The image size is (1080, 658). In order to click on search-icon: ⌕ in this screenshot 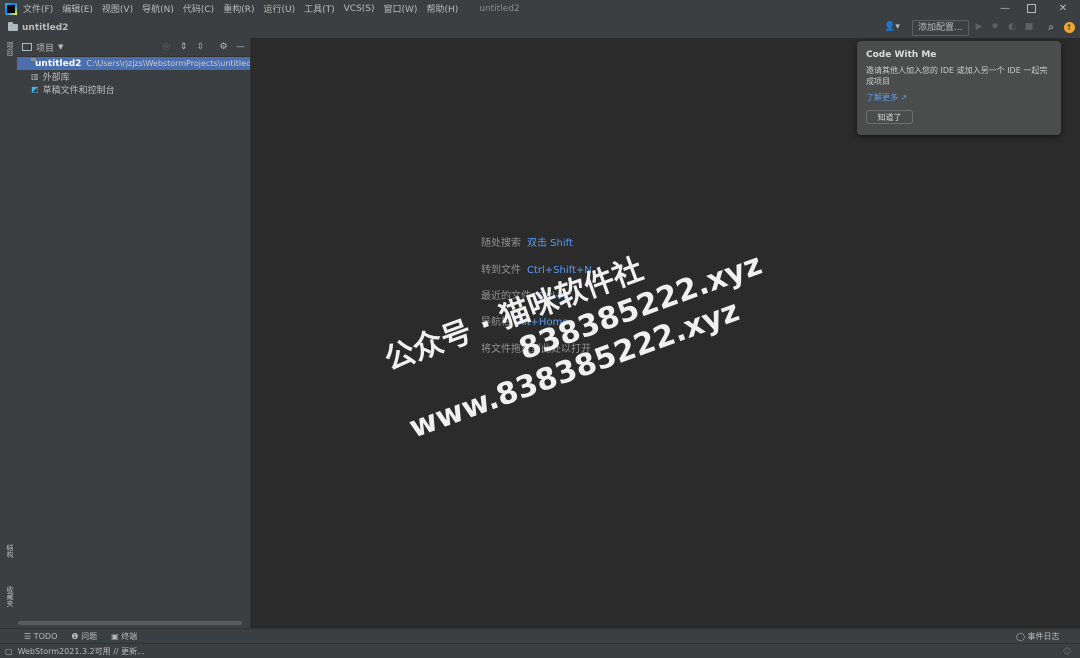, I will do `click(1051, 27)`.